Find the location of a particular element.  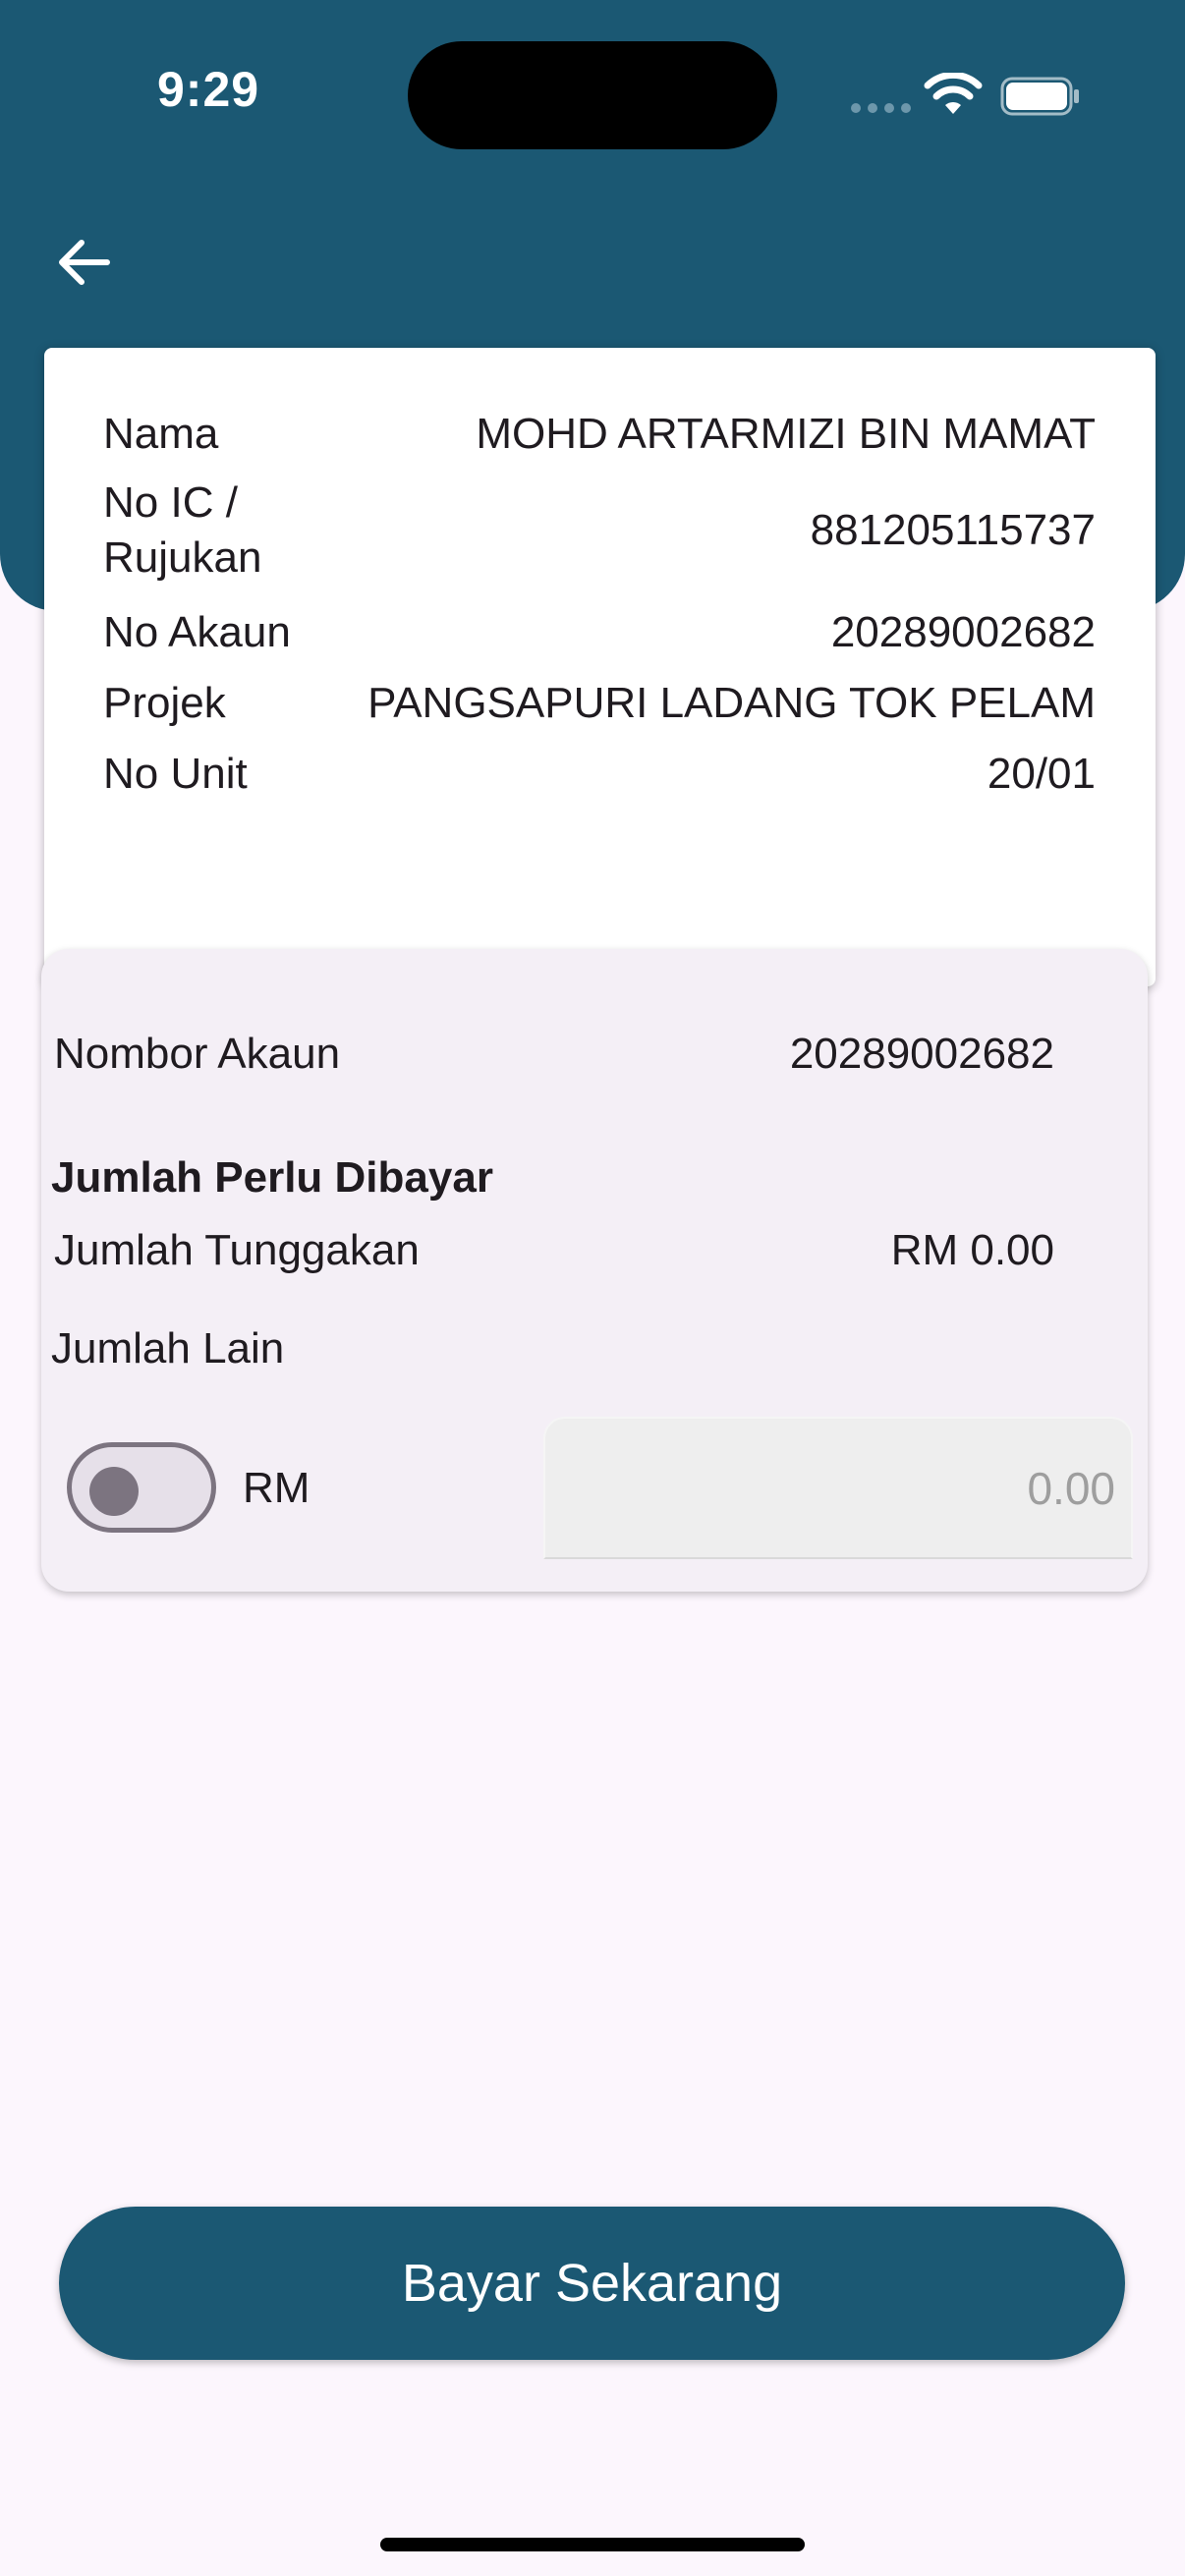

info-label: Projek is located at coordinates (165, 703).